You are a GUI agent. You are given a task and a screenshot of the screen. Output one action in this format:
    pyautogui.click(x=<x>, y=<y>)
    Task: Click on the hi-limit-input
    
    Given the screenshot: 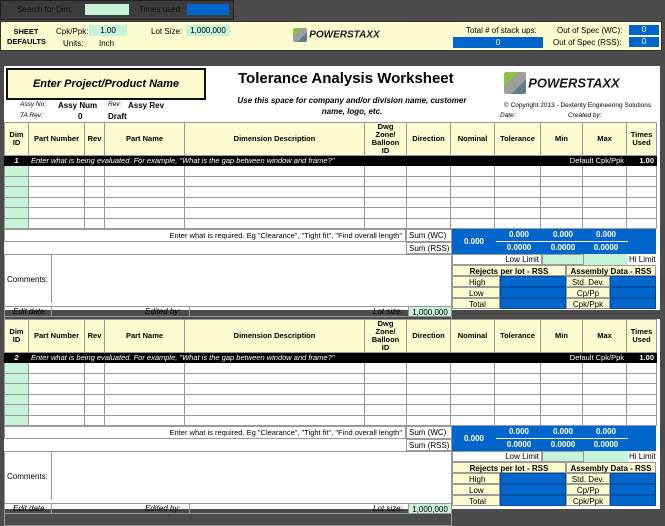 What is the action you would take?
    pyautogui.click(x=606, y=456)
    